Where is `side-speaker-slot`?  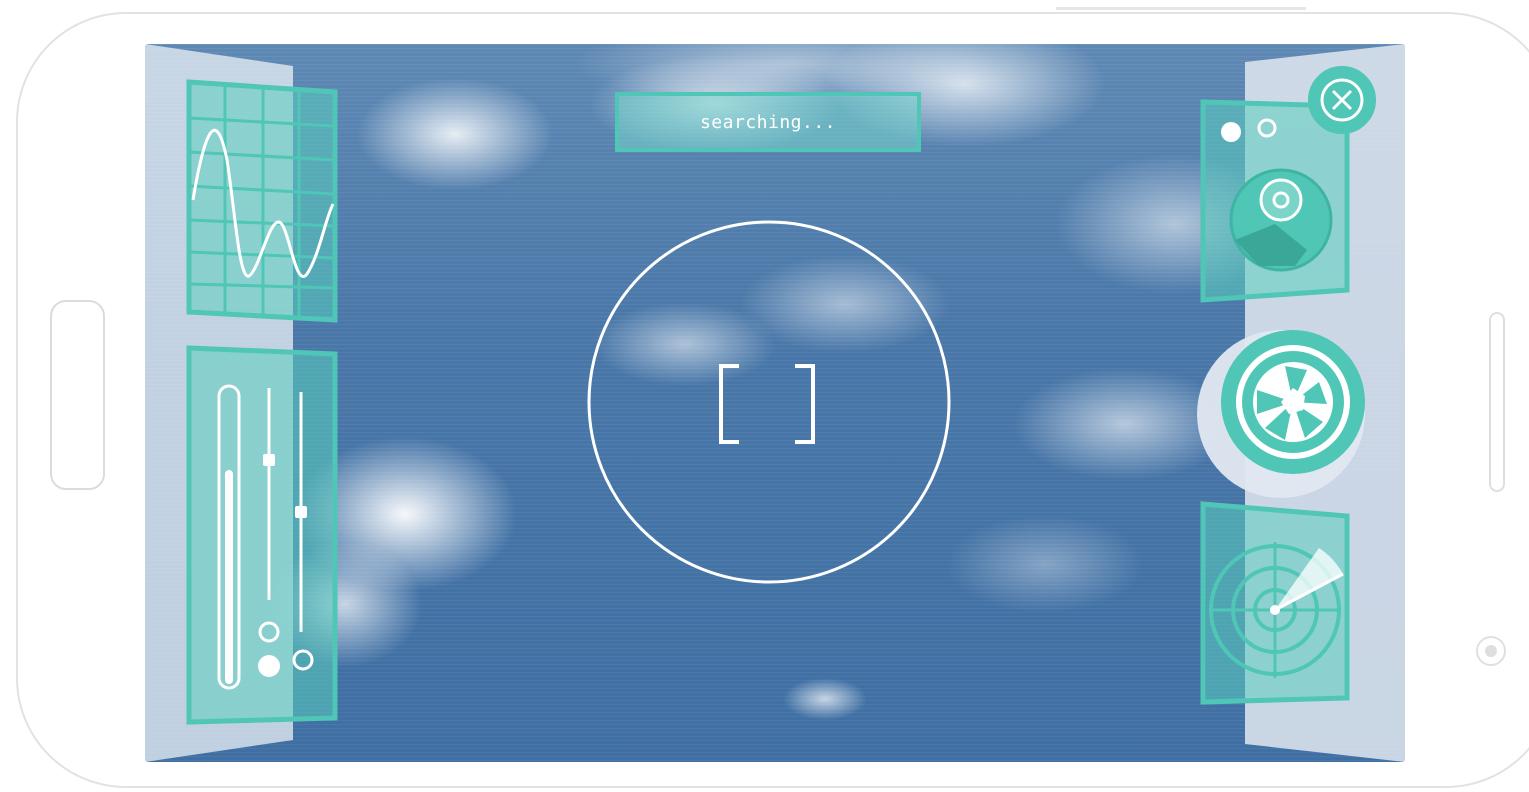 side-speaker-slot is located at coordinates (1497, 402).